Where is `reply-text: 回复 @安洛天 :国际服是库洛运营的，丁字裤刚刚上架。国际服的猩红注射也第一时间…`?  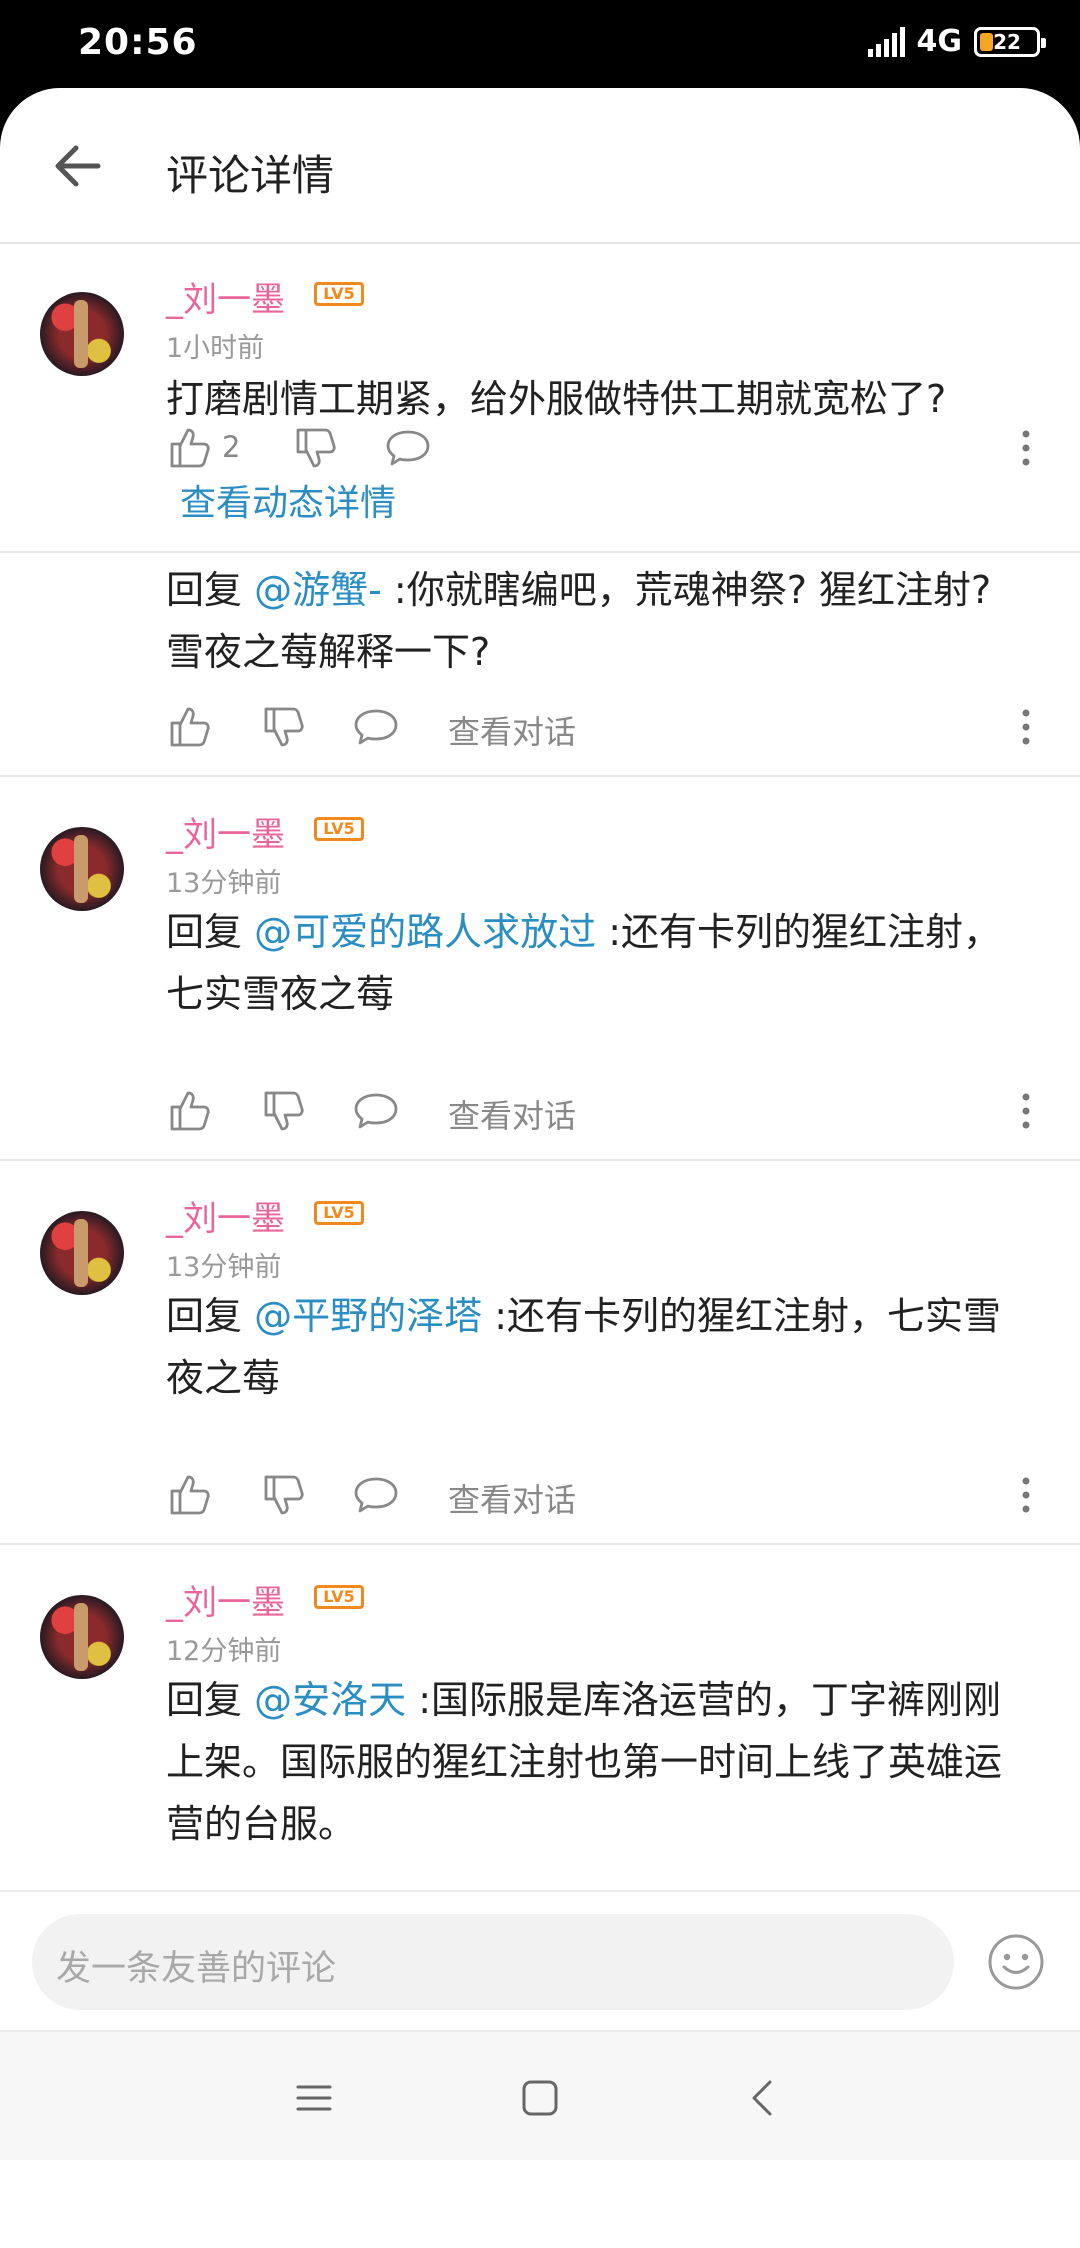
reply-text: 回复 @安洛天 :国际服是库洛运营的，丁字裤刚刚上架。国际服的猩红注射也第一时间… is located at coordinates (584, 1762).